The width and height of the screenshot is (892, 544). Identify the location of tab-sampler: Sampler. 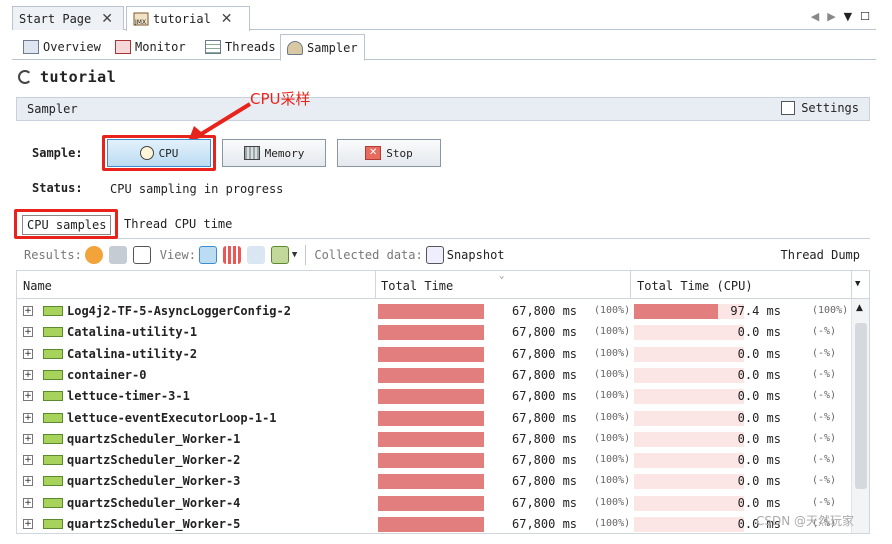
(322, 47).